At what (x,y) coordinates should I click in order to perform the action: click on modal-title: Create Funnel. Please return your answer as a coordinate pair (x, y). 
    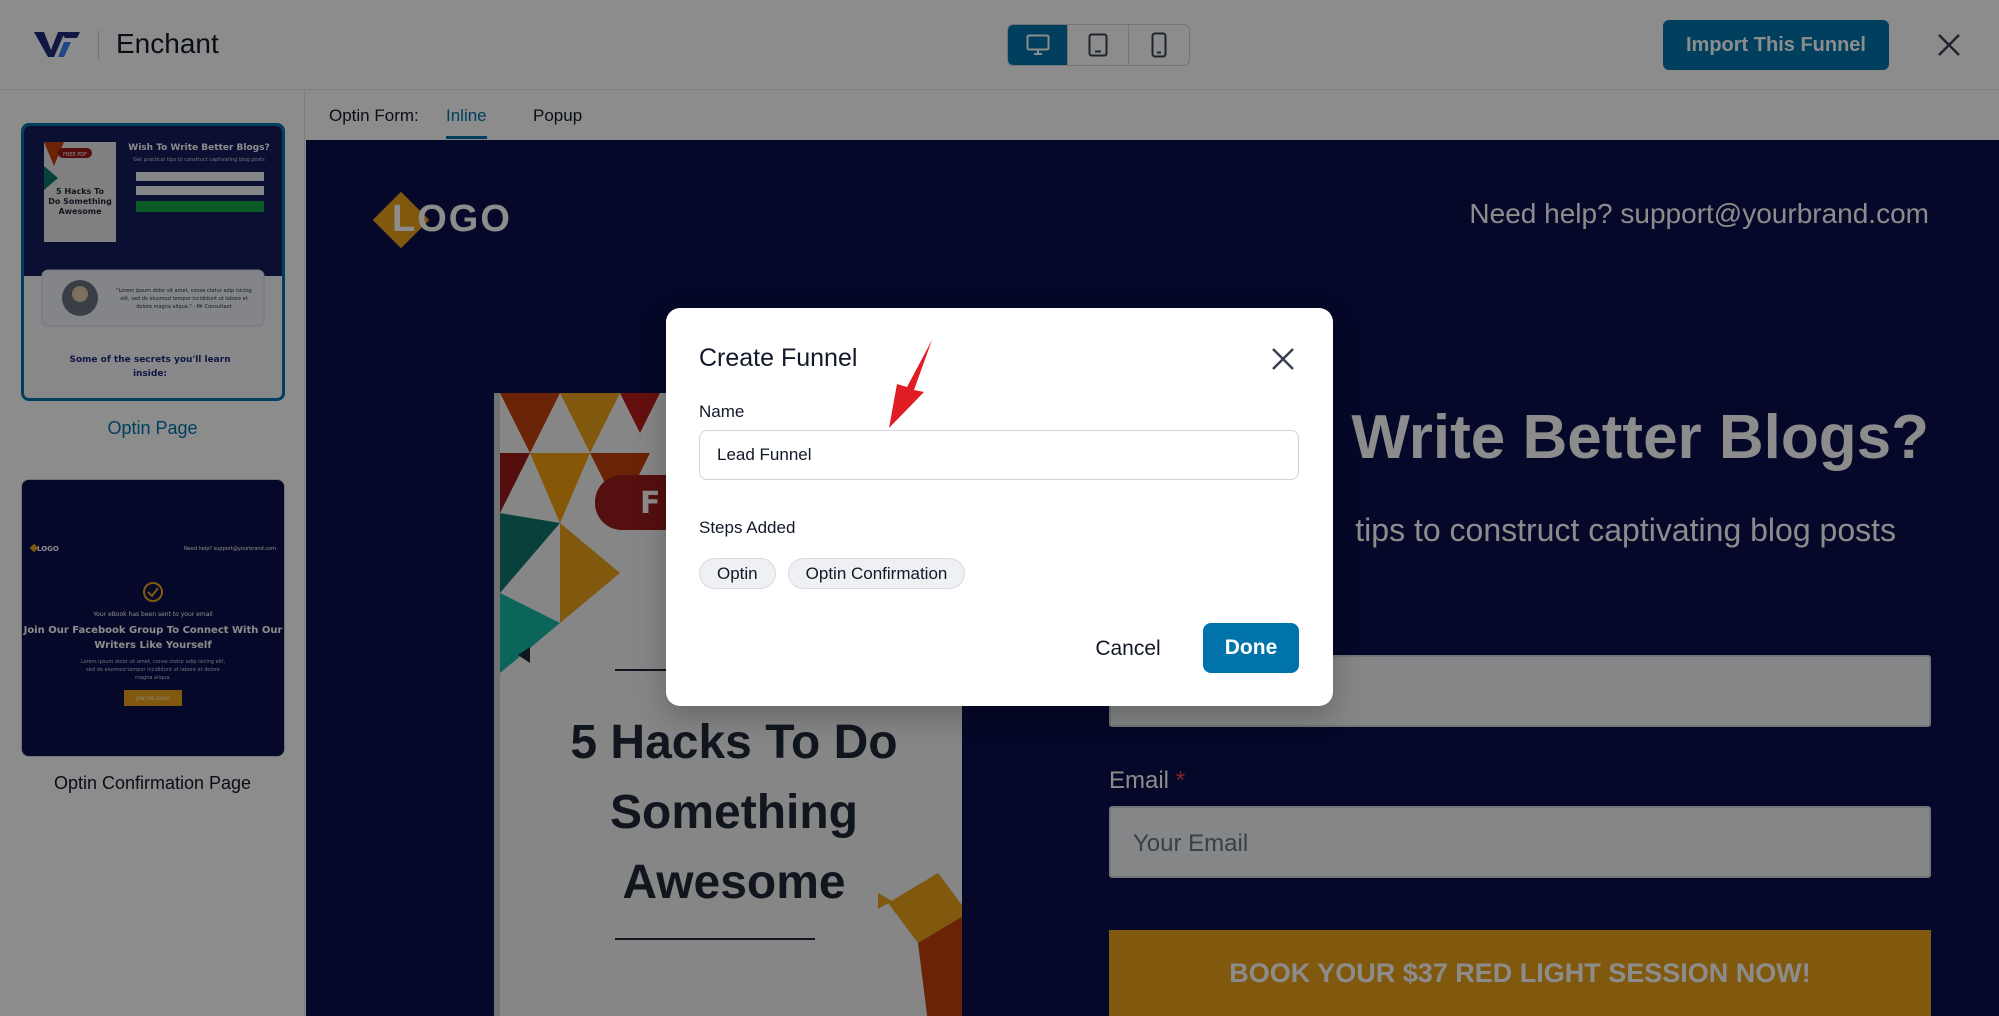
    Looking at the image, I should click on (778, 358).